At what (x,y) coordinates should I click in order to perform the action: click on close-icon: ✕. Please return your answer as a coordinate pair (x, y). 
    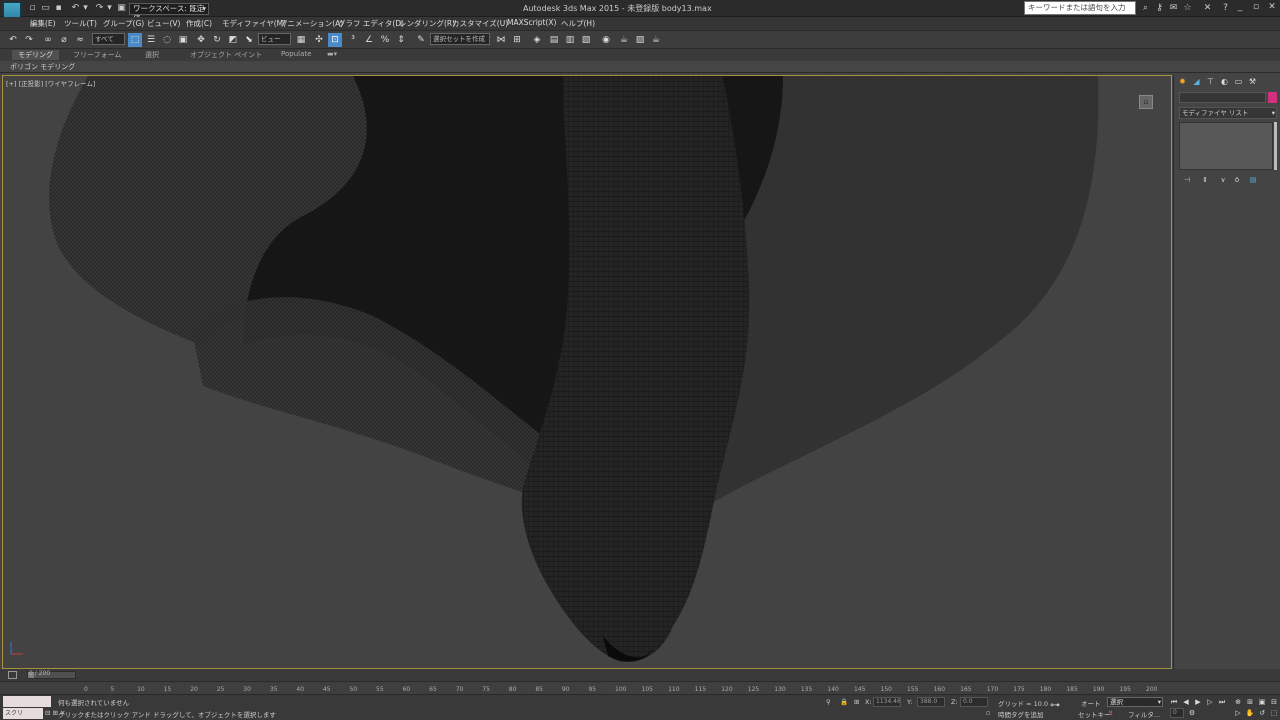
    Looking at the image, I should click on (1272, 7).